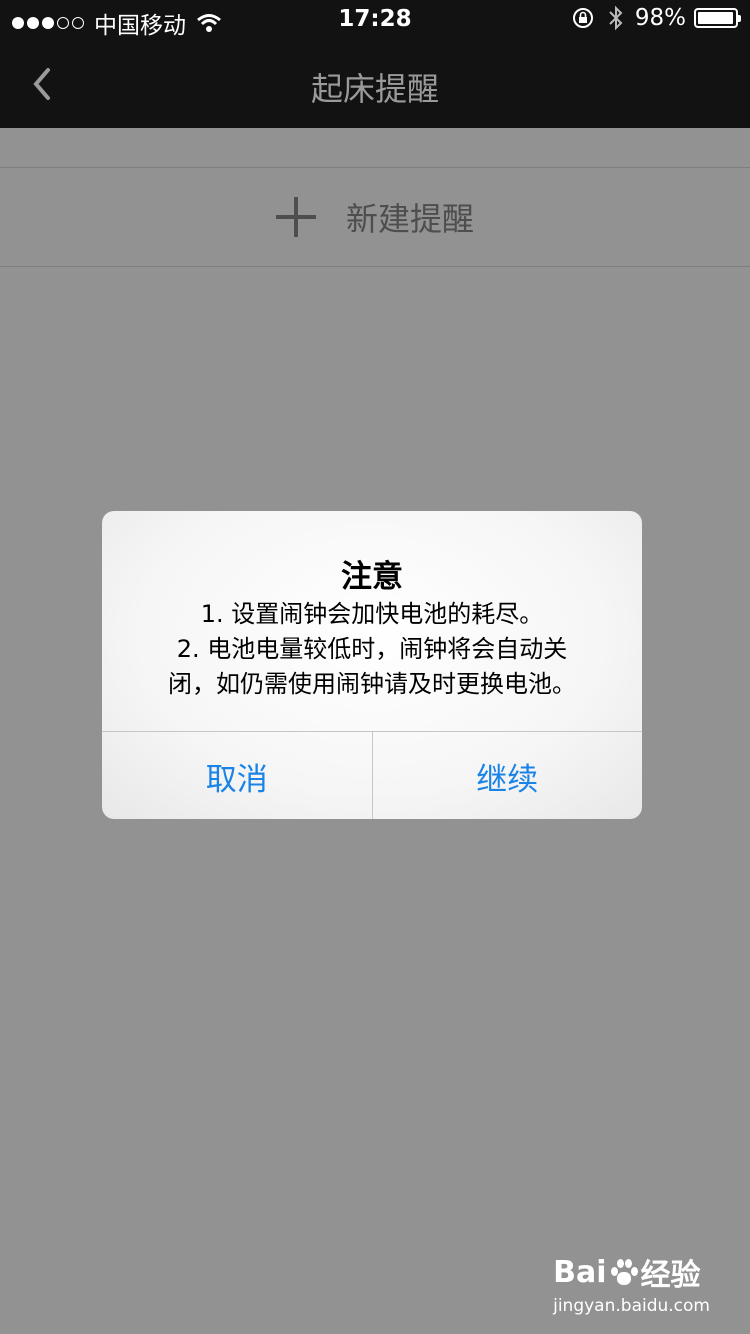  What do you see at coordinates (507, 775) in the screenshot?
I see `continue-button: 继续` at bounding box center [507, 775].